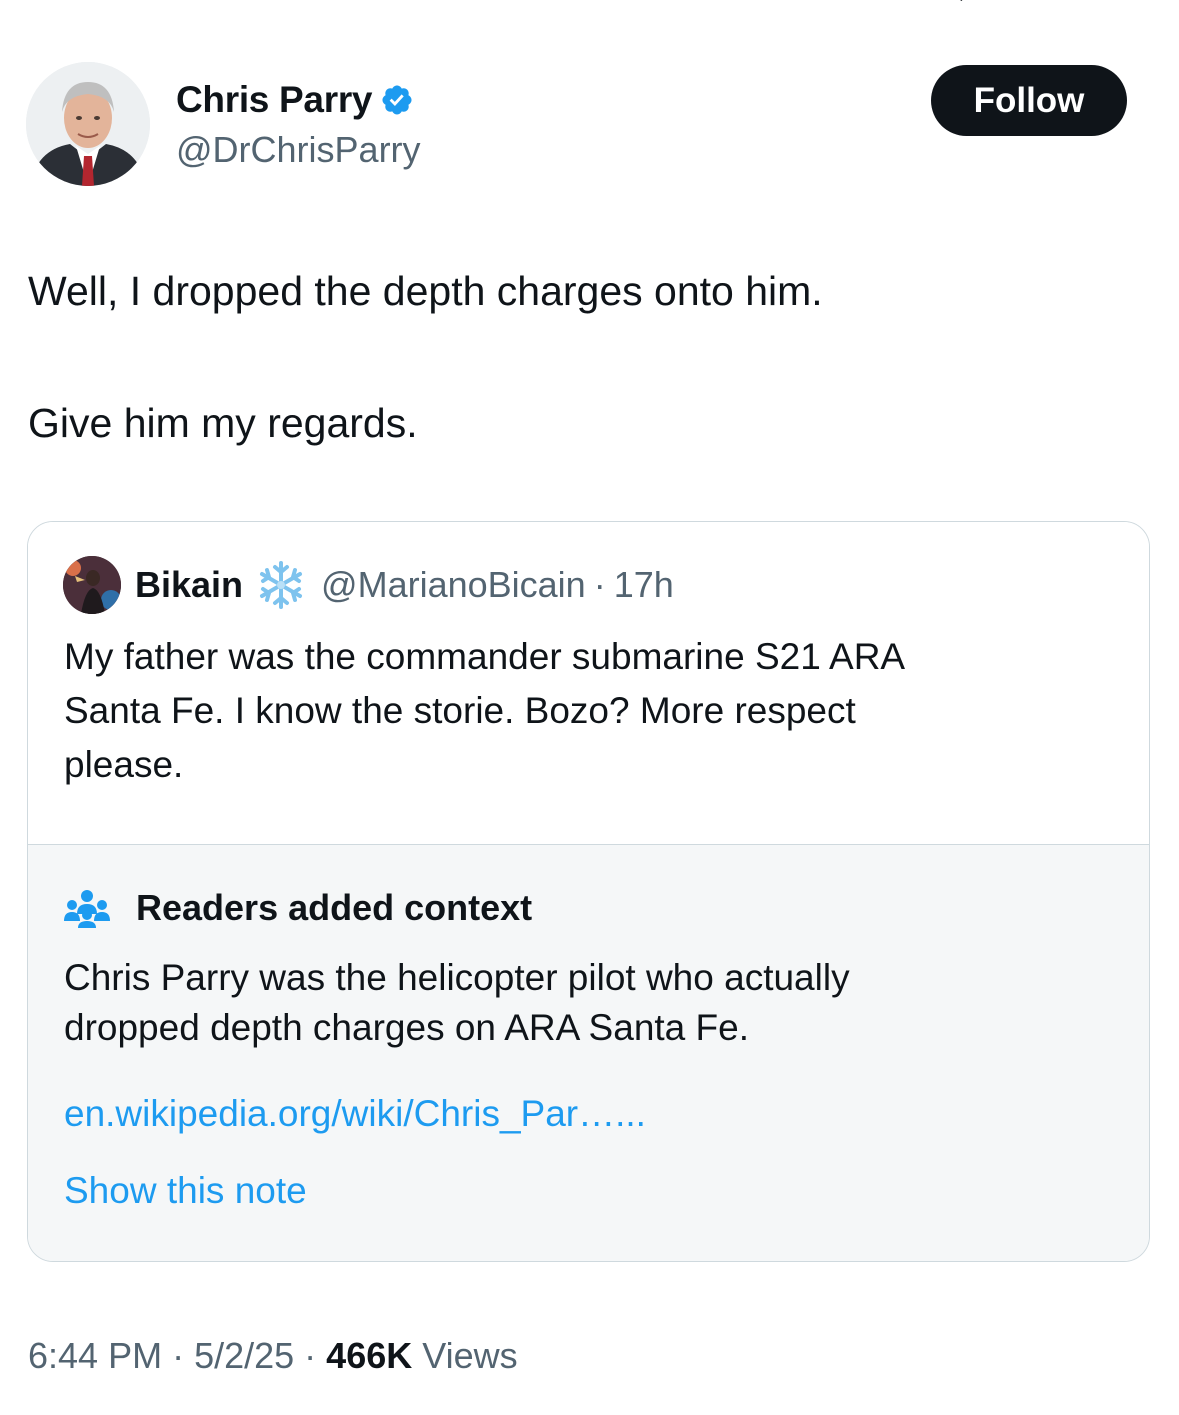 The image size is (1179, 1415). Describe the element at coordinates (189, 585) in the screenshot. I see `quoted-display-name: Bikain` at that location.